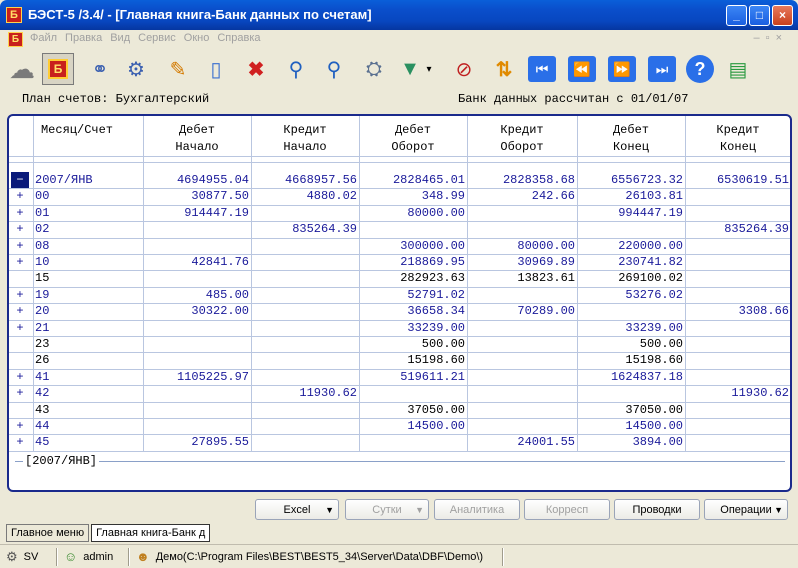 Image resolution: width=798 pixels, height=568 pixels. I want to click on amount-cell: 4694955.04, so click(197, 180).